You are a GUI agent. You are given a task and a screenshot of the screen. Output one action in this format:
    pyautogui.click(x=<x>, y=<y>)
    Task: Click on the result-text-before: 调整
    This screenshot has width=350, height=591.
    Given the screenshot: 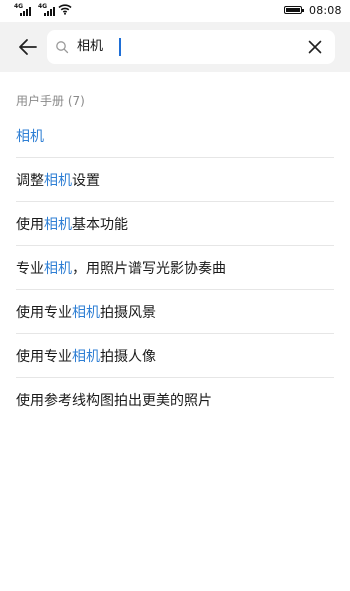 What is the action you would take?
    pyautogui.click(x=30, y=180)
    